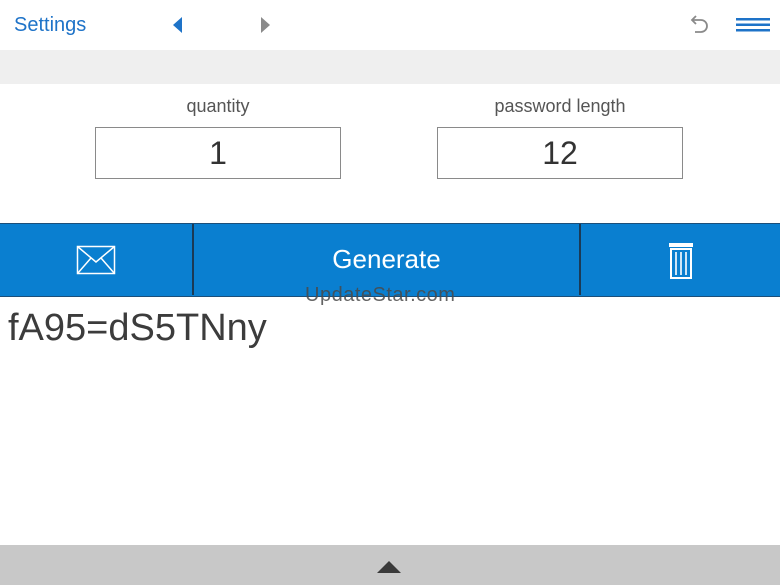 The height and width of the screenshot is (585, 780). Describe the element at coordinates (218, 106) in the screenshot. I see `quantity-label: quantity` at that location.